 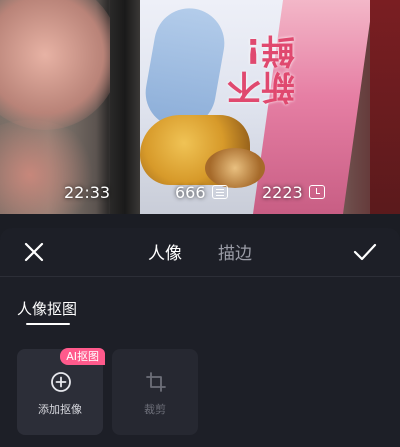 What do you see at coordinates (48, 324) in the screenshot?
I see `section-underline` at bounding box center [48, 324].